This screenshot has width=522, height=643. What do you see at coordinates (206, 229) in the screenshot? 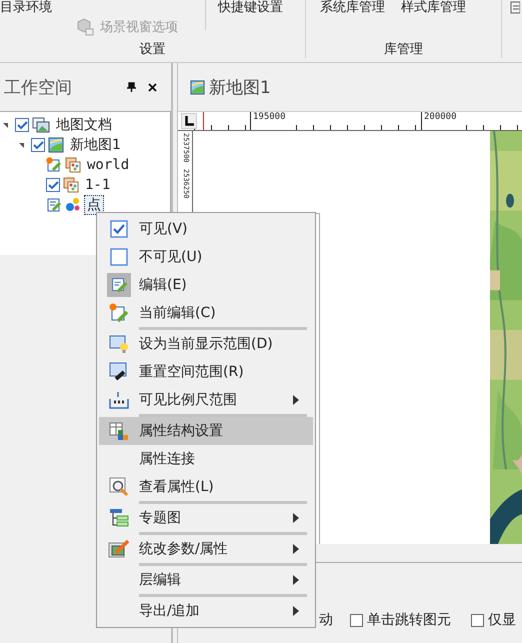
I see `menu-item: 可见(V)` at bounding box center [206, 229].